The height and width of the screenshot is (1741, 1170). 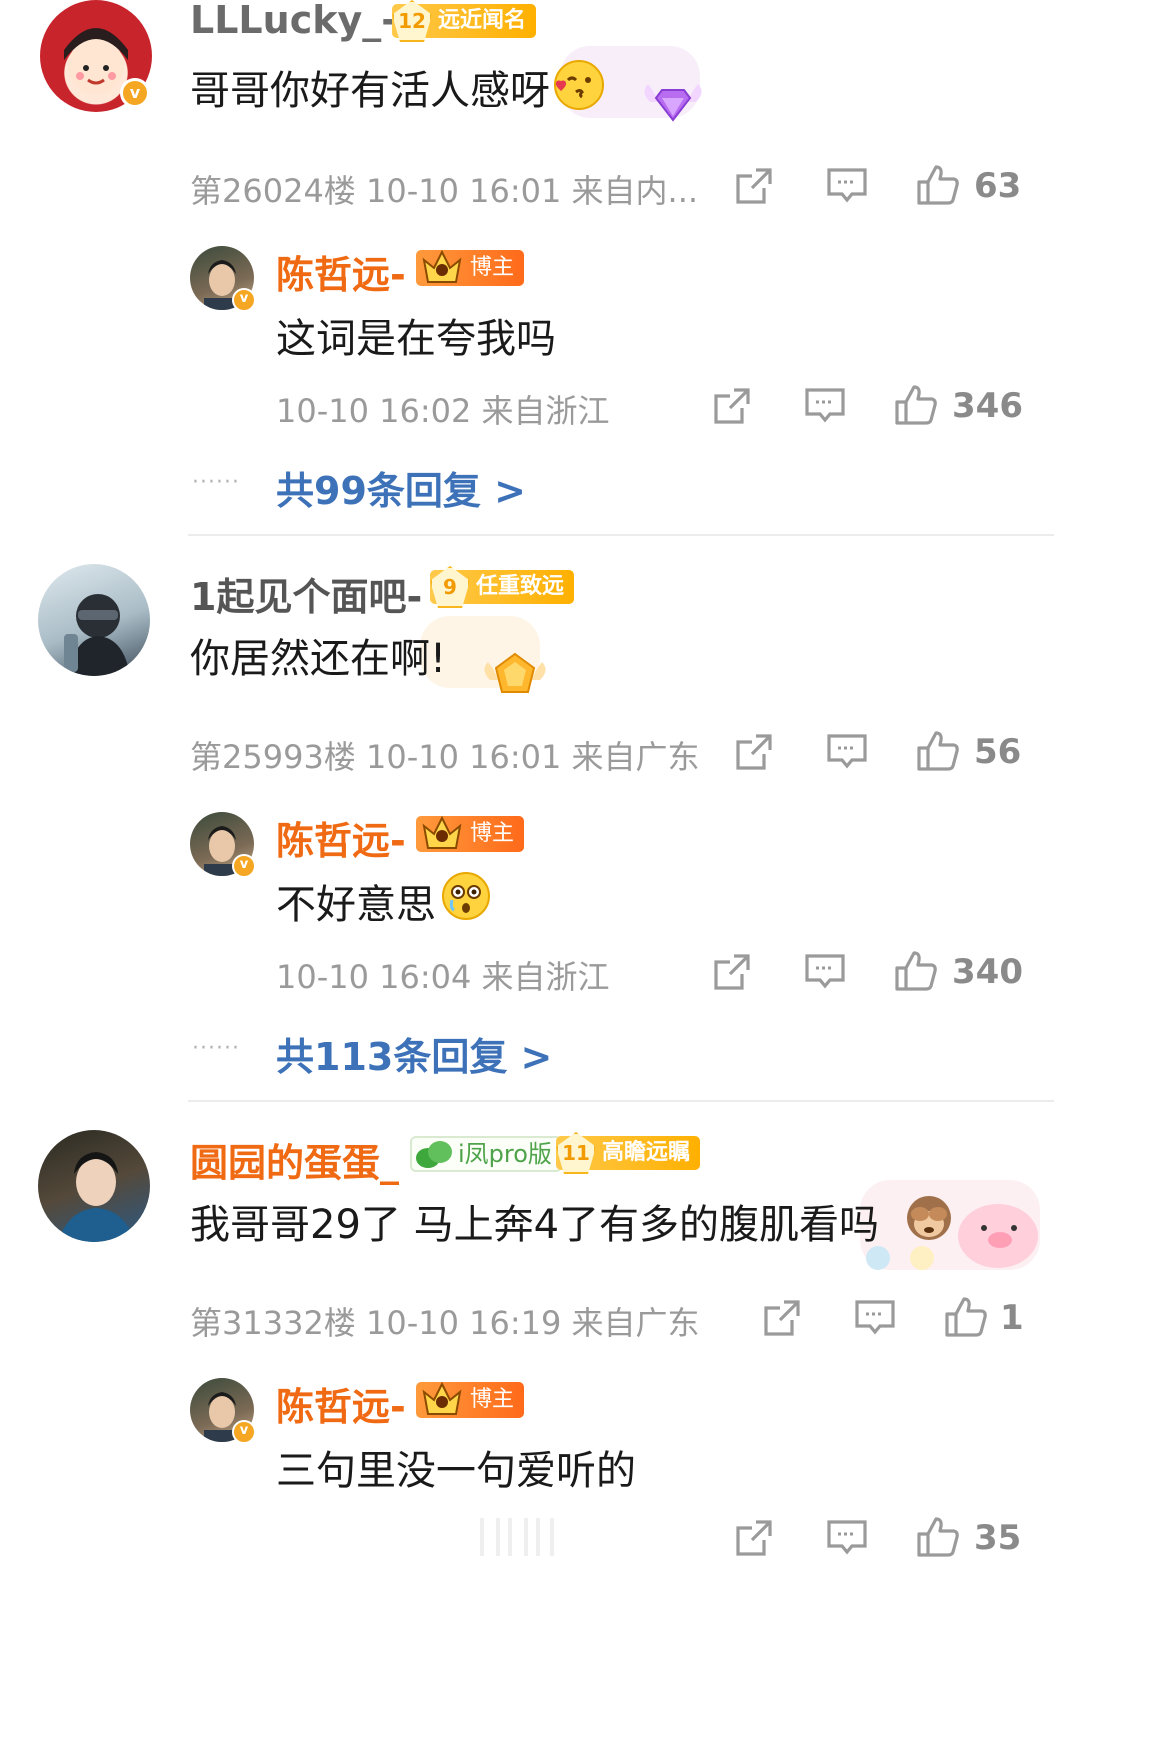 I want to click on fan-level-badge: 12 远近闻名, so click(x=464, y=21).